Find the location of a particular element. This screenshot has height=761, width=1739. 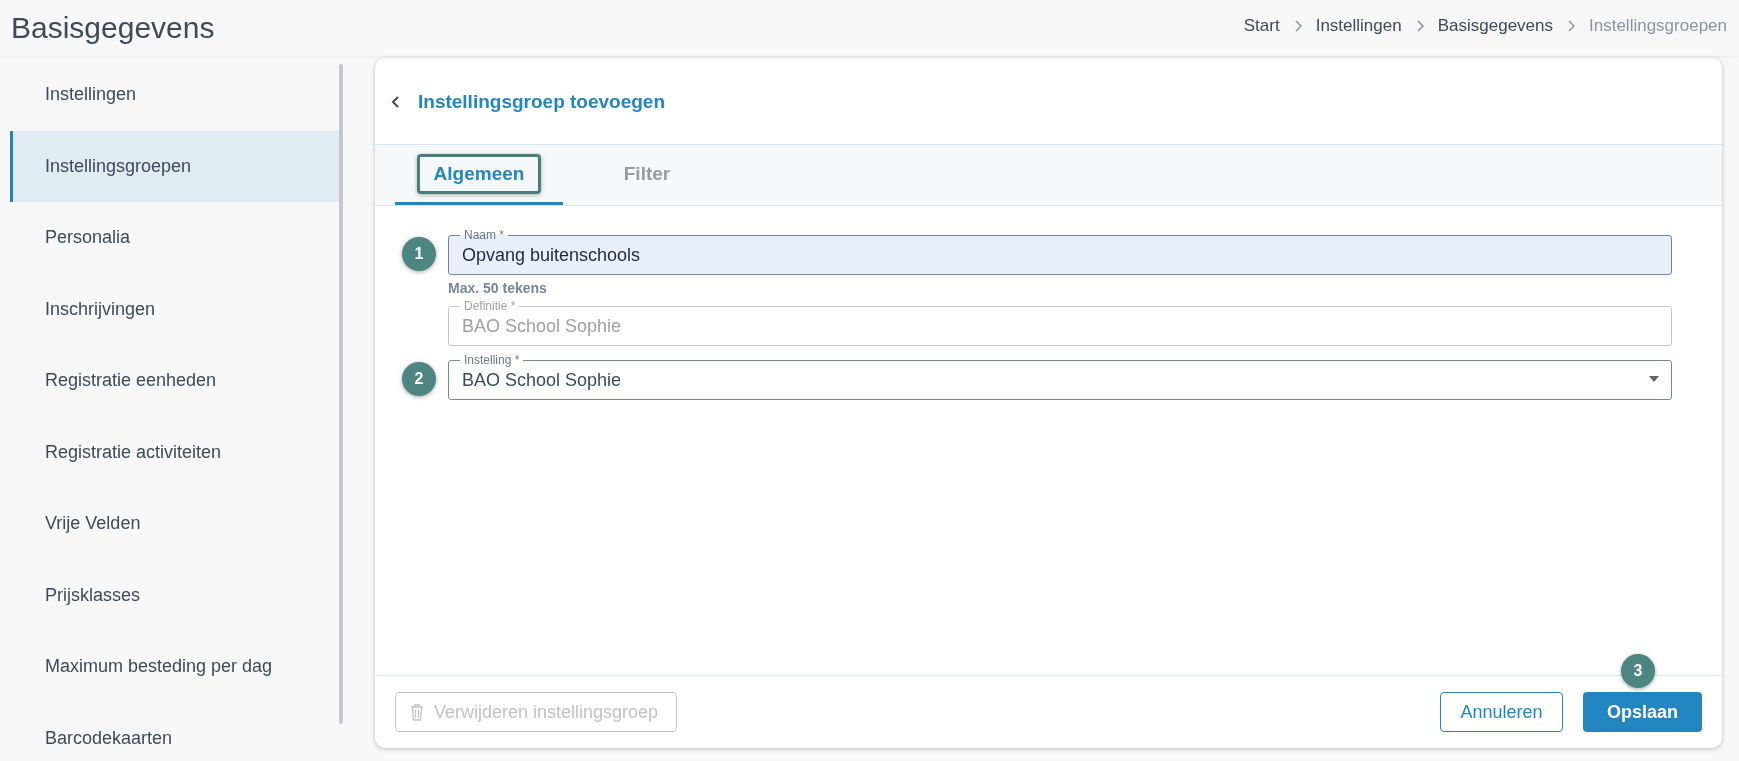

sidebar-item: Instellingen is located at coordinates (175, 95).